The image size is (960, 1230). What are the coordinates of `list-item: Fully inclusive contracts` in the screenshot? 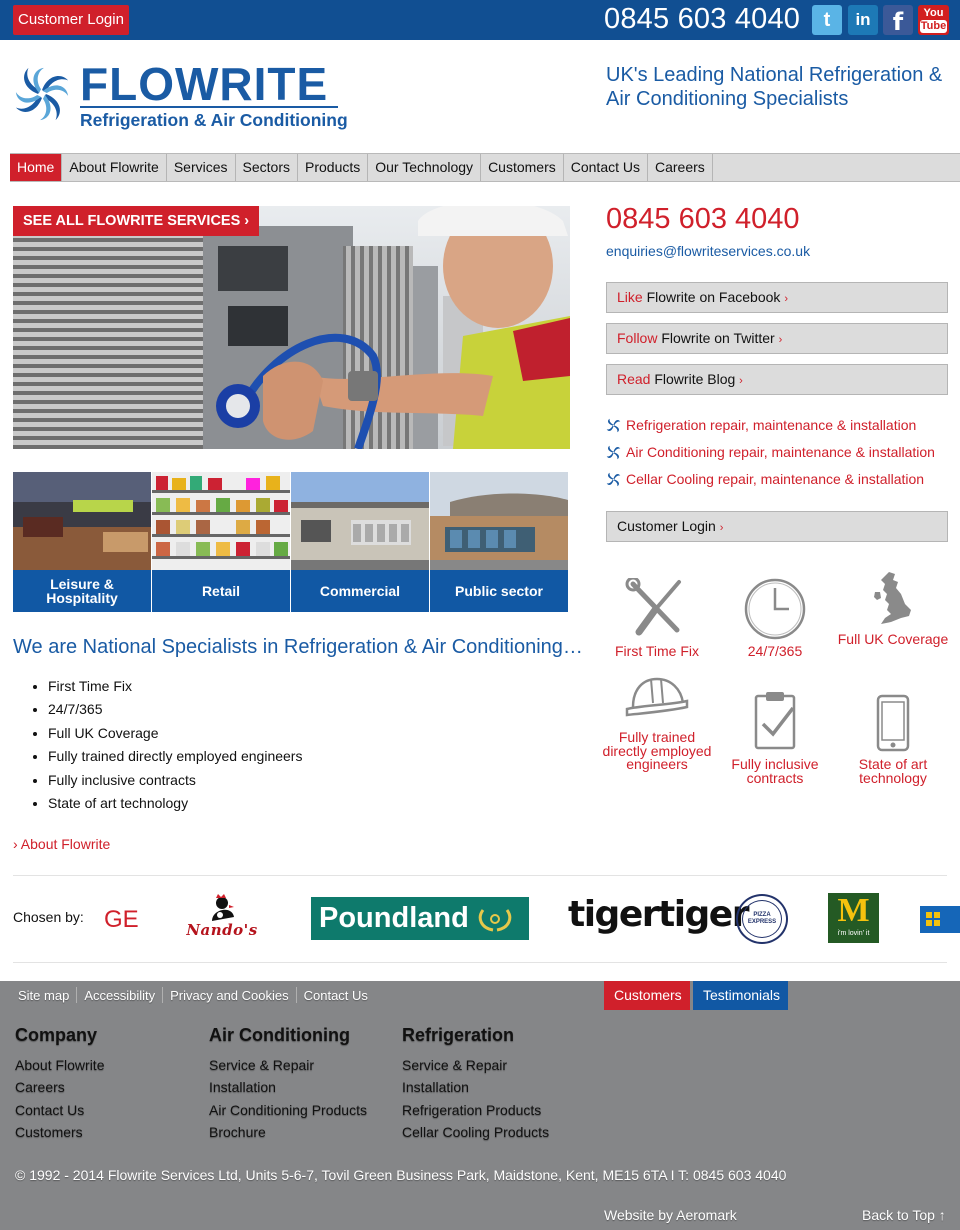 It's located at (248, 780).